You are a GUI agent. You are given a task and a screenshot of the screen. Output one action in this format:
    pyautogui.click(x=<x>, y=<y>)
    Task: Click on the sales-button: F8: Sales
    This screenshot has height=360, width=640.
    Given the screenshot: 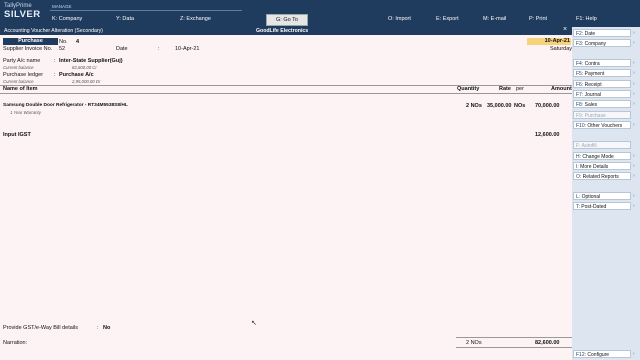 What is the action you would take?
    pyautogui.click(x=602, y=104)
    